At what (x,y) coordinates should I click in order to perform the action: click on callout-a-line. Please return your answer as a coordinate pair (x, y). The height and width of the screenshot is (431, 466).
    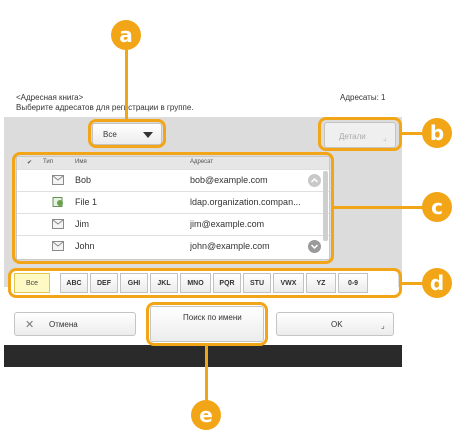
    Looking at the image, I should click on (126, 84).